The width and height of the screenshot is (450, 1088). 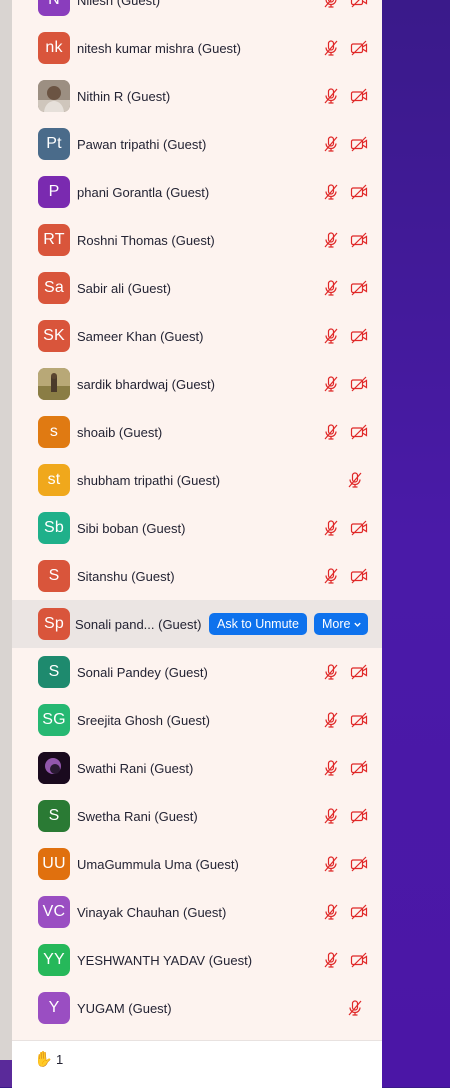 I want to click on participant-row: S Sitanshu (Guest), so click(x=197, y=576).